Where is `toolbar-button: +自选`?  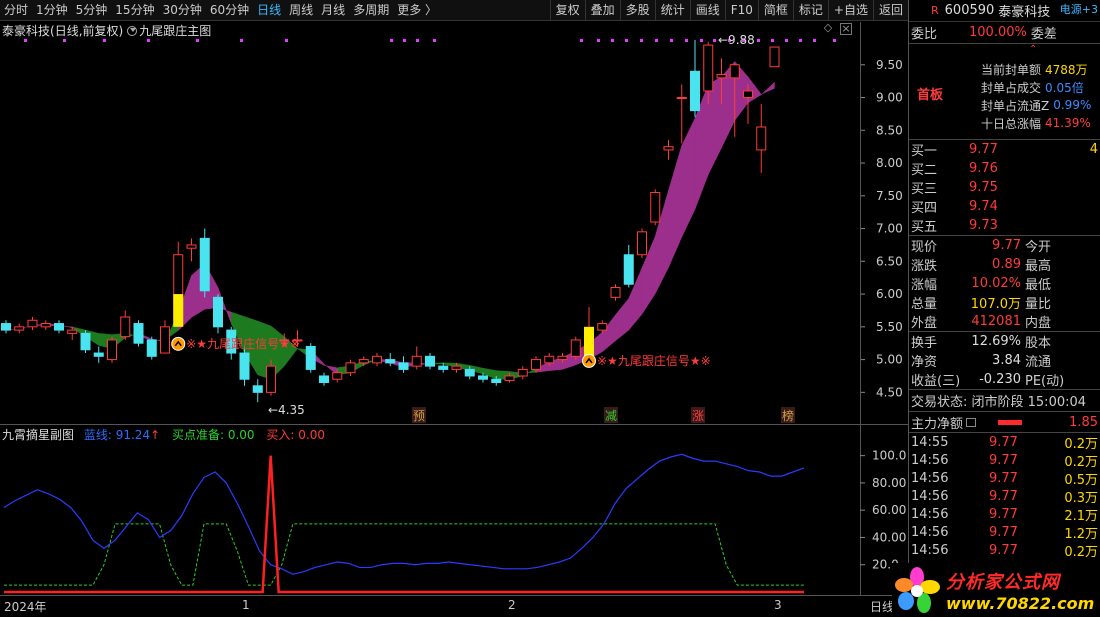 toolbar-button: +自选 is located at coordinates (850, 10).